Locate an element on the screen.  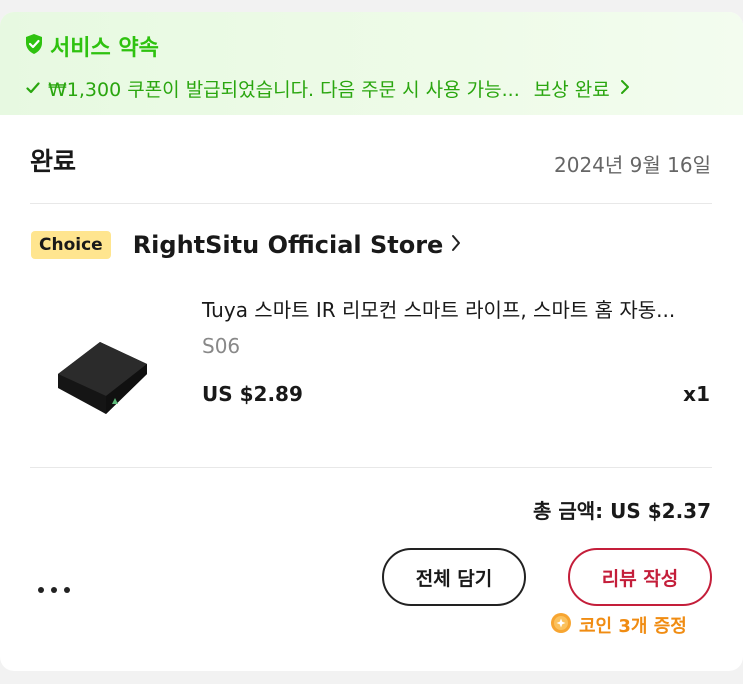
more-dots-icon is located at coordinates (54, 590).